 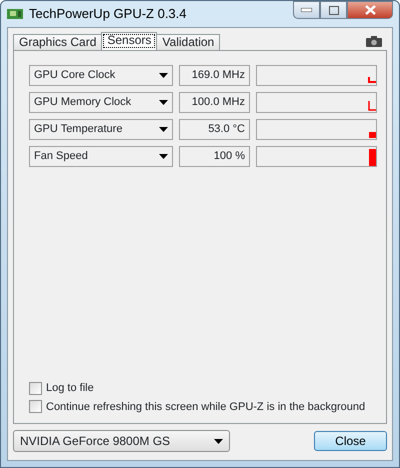 I want to click on window-title: TechPowerUp GPU-Z 0.3.4, so click(x=108, y=14).